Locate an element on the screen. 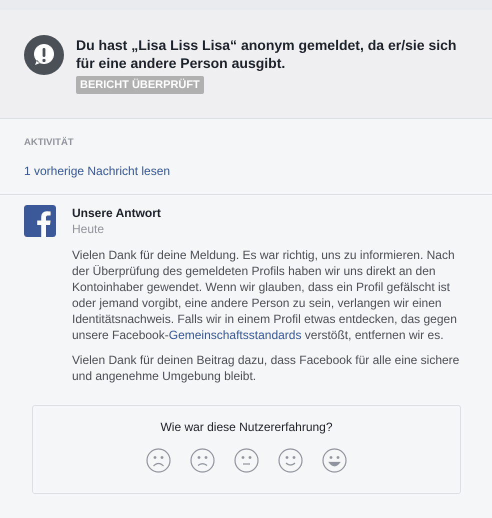 This screenshot has height=518, width=492. report-message: Du hast „Lisa Liss Lisa“ anonym gemeldet, da er/sie sich für eine andere Person ausgibt. is located at coordinates (267, 54).